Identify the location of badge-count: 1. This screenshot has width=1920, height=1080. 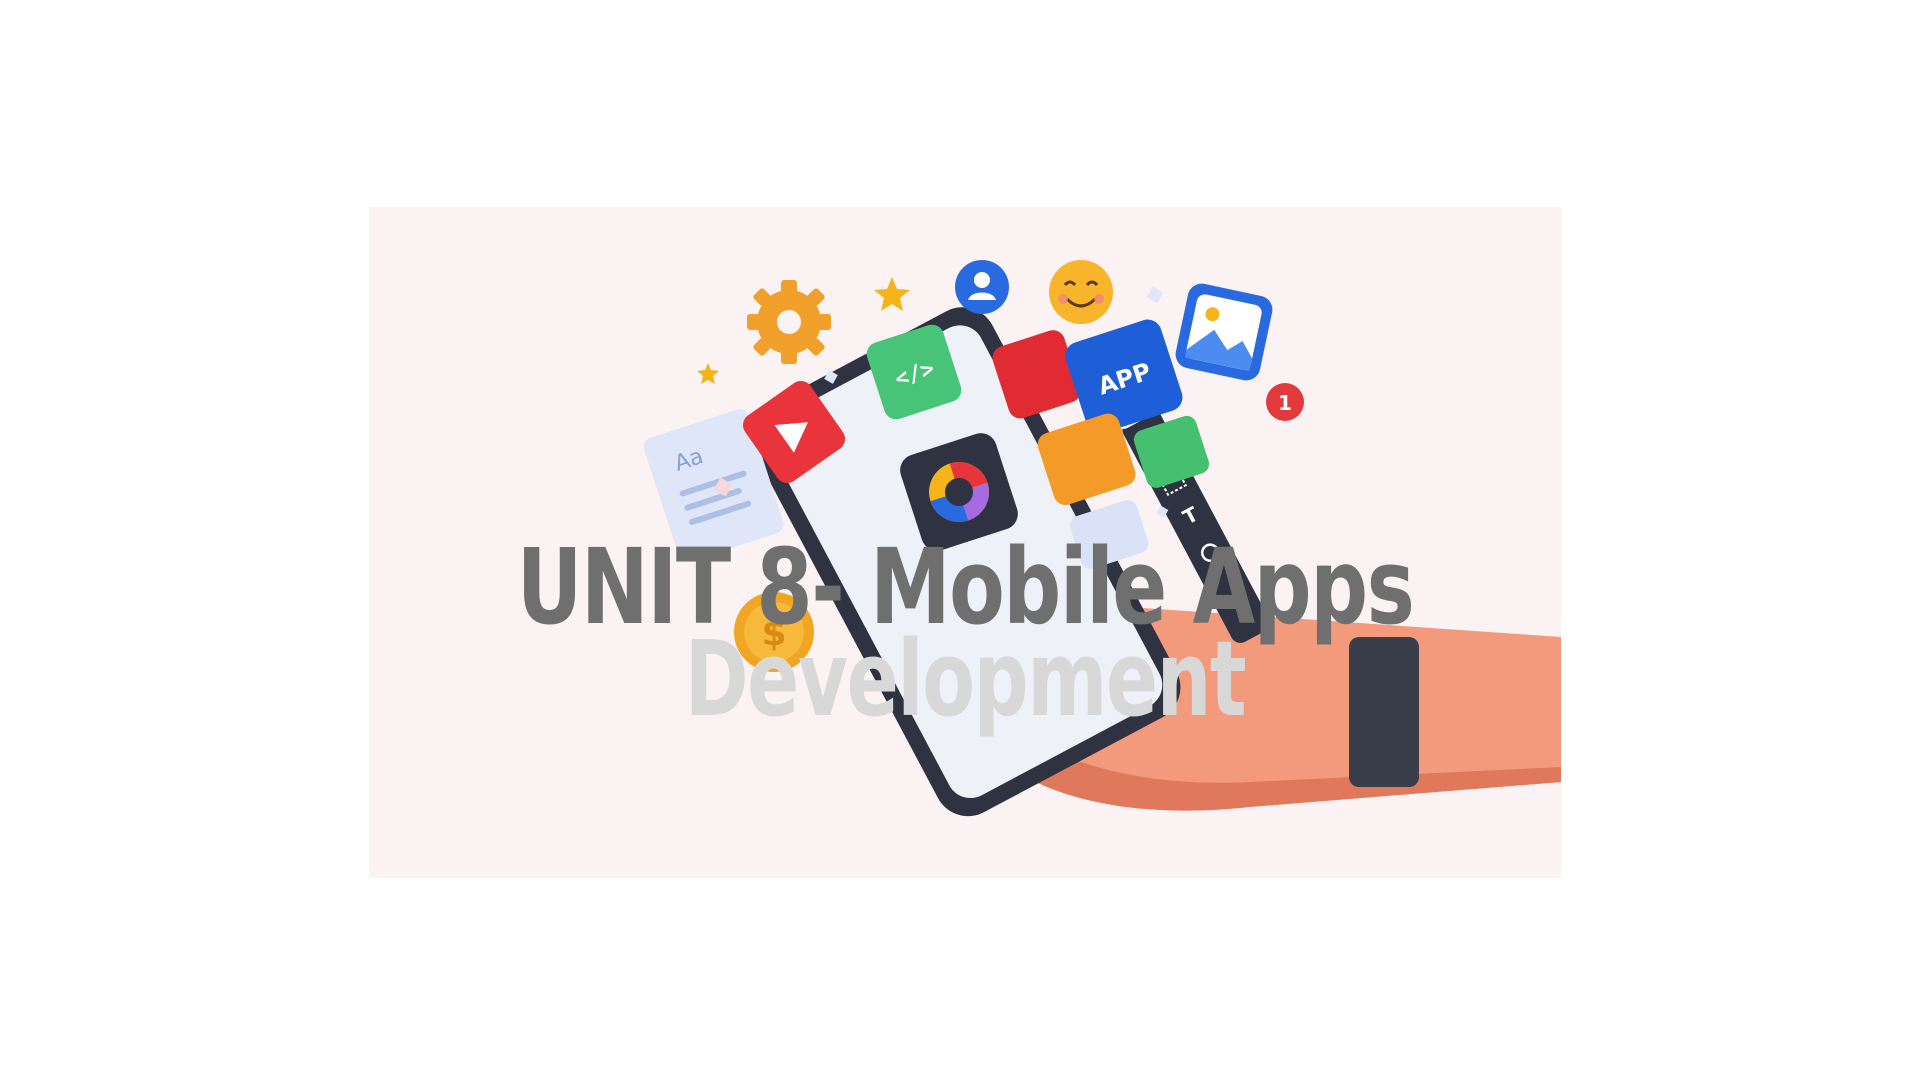
(1285, 403).